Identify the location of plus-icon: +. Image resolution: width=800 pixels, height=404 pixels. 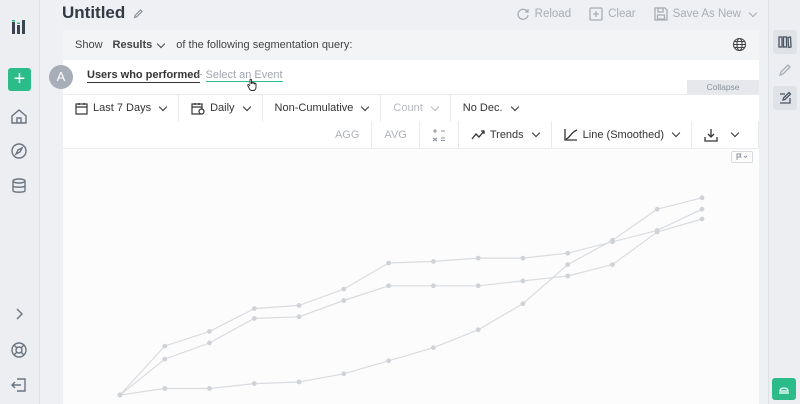
(199, 75).